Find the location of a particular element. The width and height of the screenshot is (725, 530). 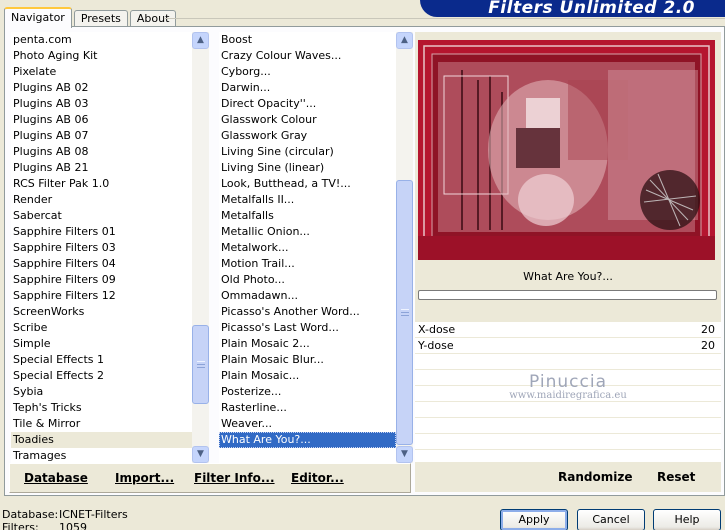

list-item: Toadies is located at coordinates (101, 440).